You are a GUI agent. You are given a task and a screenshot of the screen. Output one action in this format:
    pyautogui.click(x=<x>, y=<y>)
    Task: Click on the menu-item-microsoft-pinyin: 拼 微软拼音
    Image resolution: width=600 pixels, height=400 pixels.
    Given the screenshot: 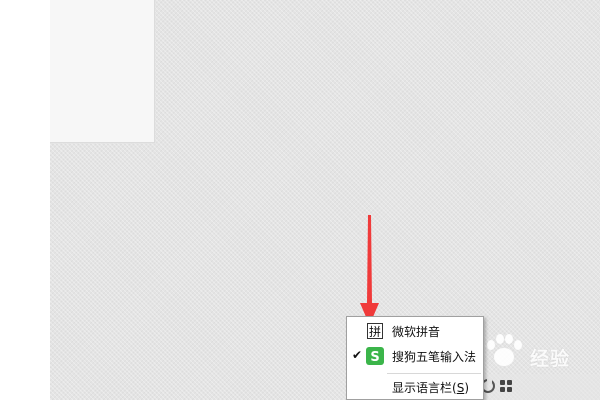 What is the action you would take?
    pyautogui.click(x=415, y=331)
    